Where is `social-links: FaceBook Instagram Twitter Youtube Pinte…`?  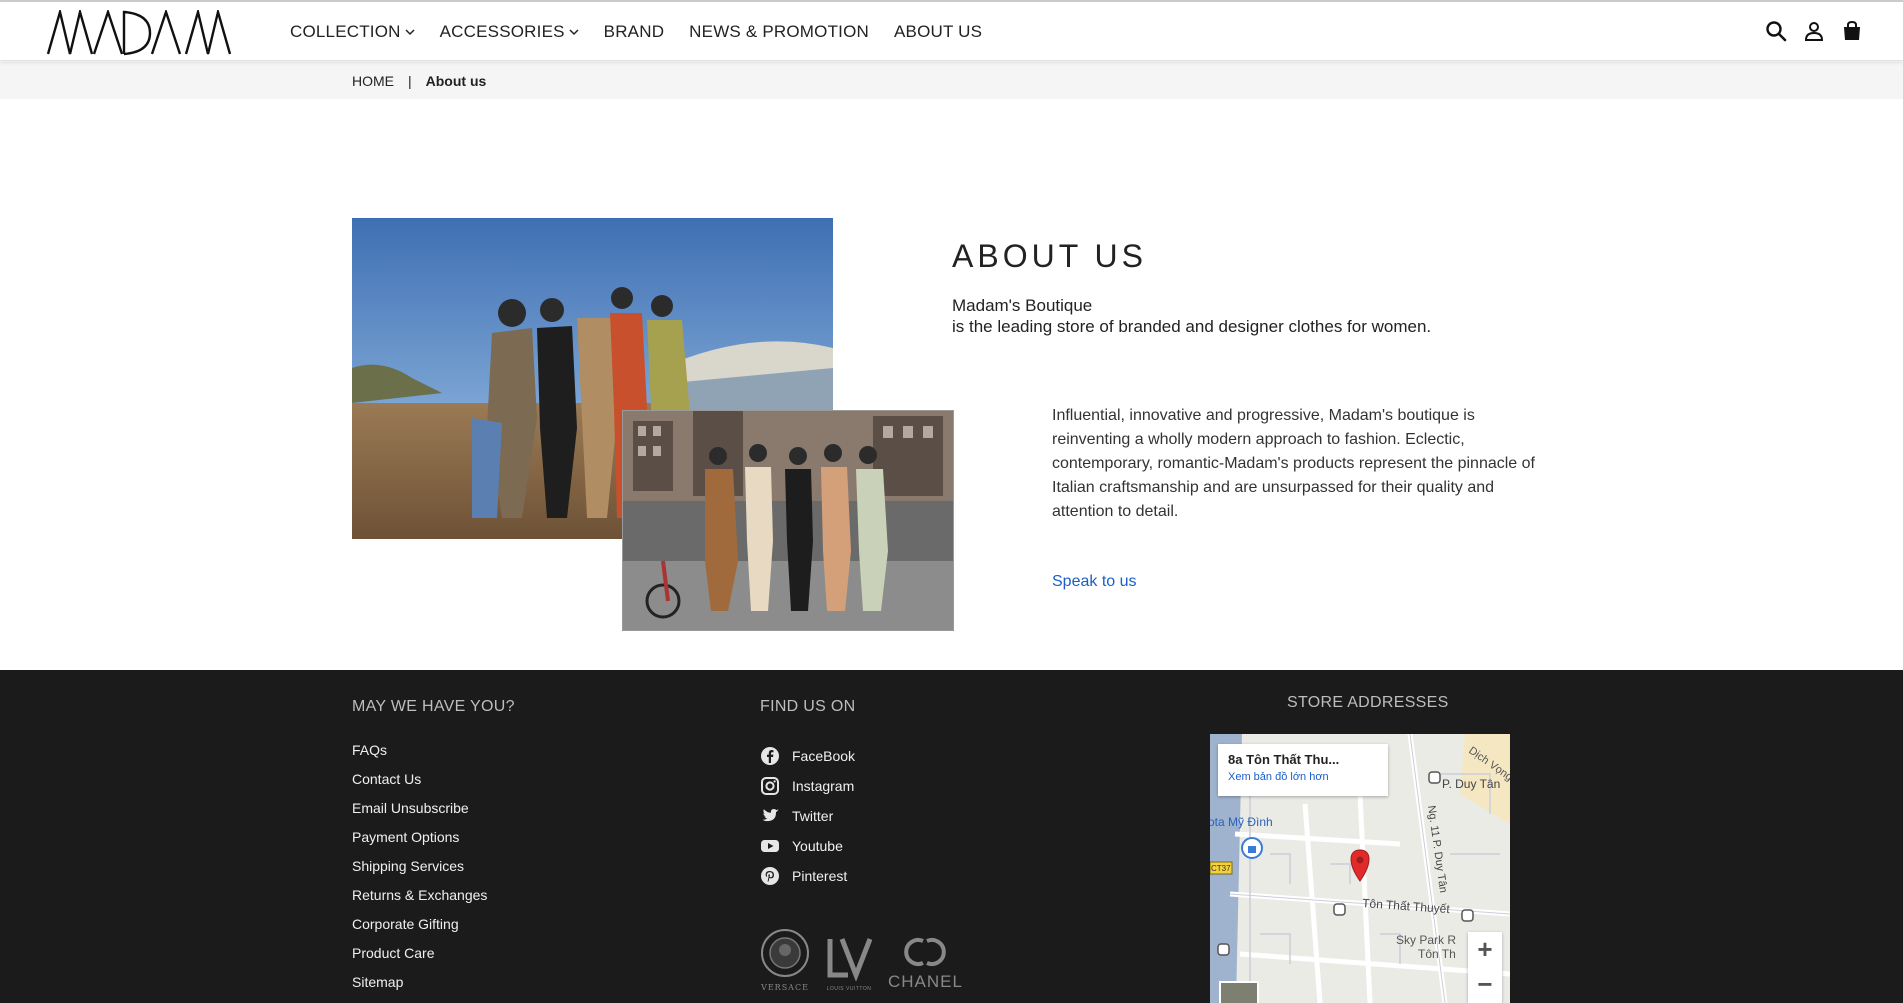
social-links: FaceBook Instagram Twitter Youtube Pinte… is located at coordinates (807, 816).